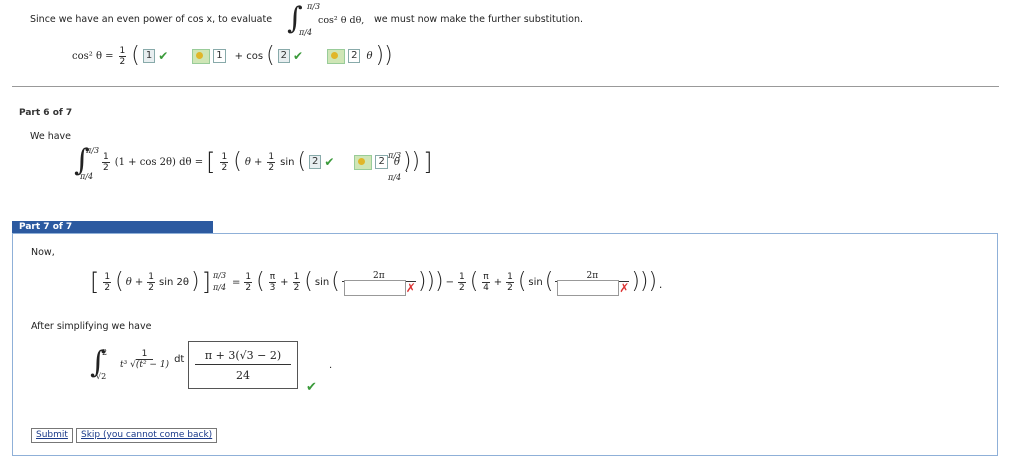  I want to click on intro-int-lower: π/4, so click(306, 32).